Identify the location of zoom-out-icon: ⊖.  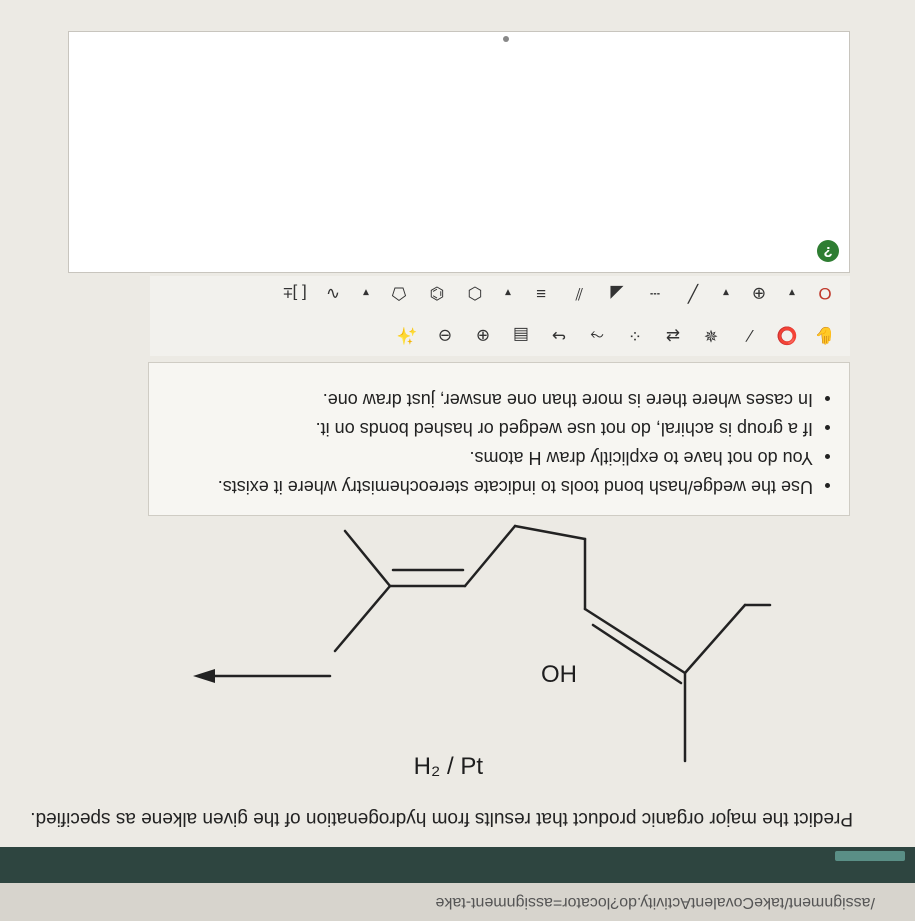
(445, 335).